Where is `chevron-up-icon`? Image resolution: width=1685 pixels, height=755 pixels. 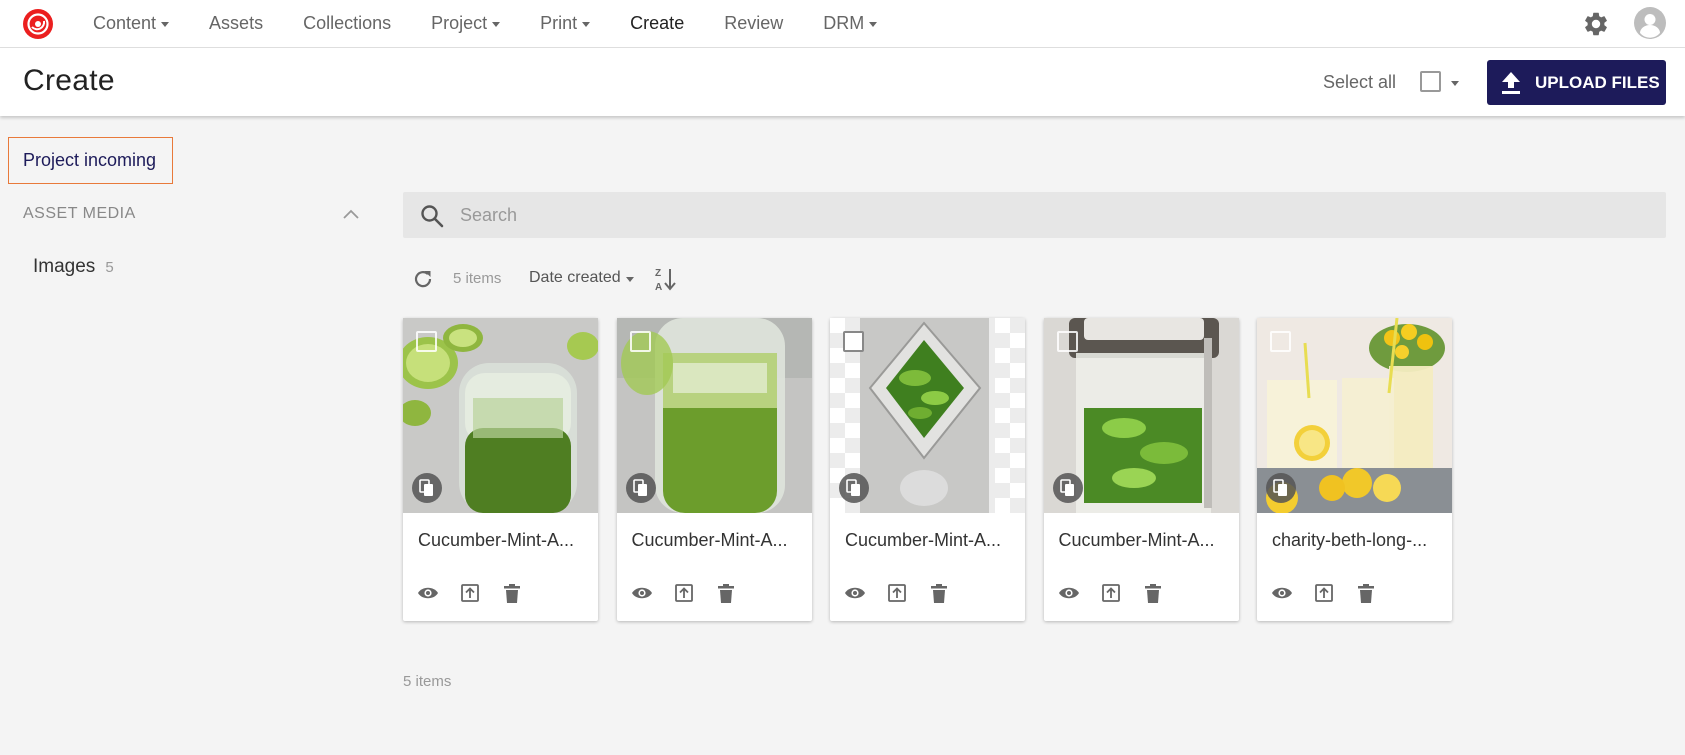 chevron-up-icon is located at coordinates (351, 214).